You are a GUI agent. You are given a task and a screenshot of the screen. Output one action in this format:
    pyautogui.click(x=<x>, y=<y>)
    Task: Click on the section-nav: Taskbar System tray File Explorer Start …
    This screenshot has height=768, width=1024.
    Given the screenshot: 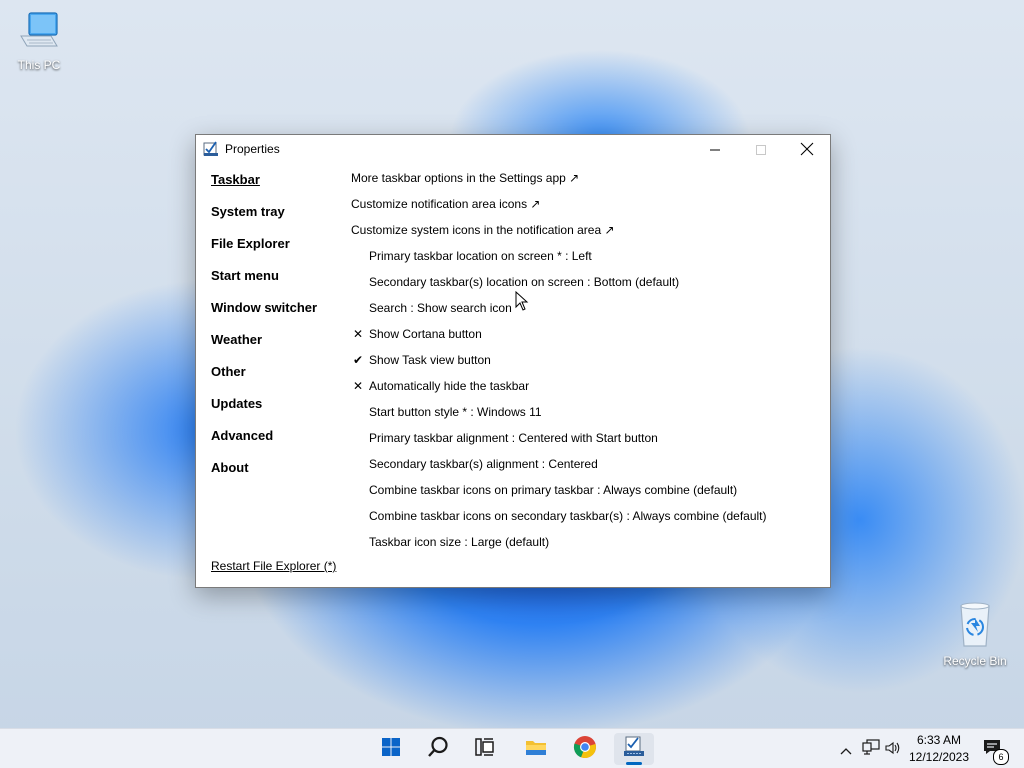 What is the action you would take?
    pyautogui.click(x=276, y=331)
    